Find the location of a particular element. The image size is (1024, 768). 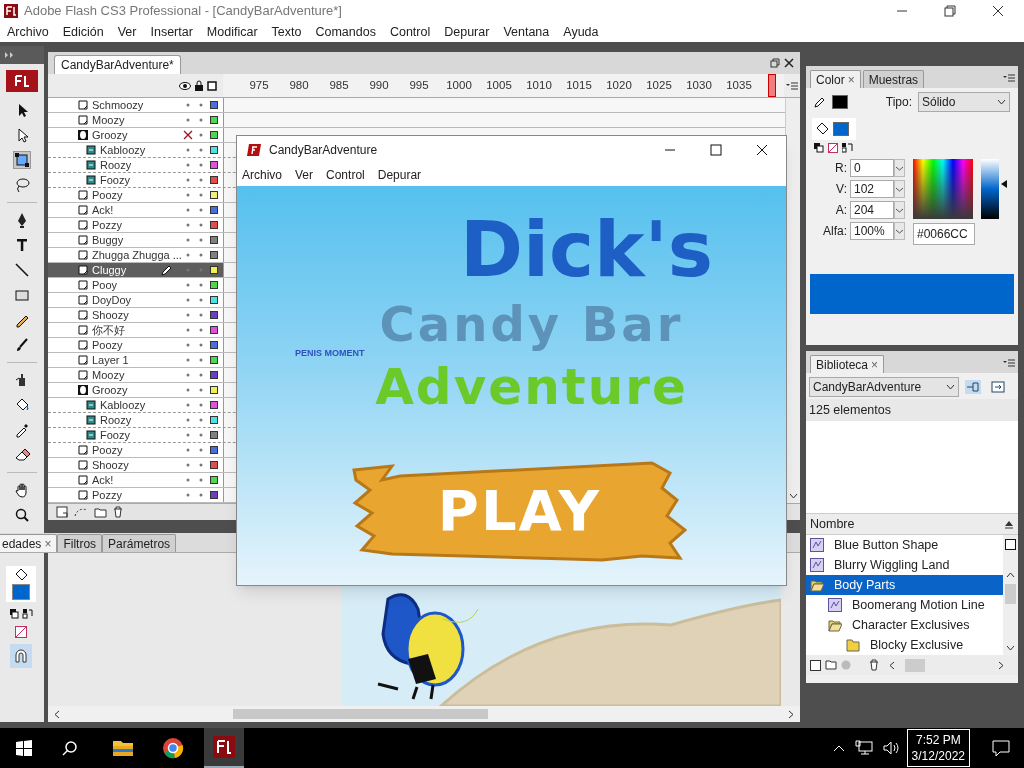

new-library-icon is located at coordinates (998, 387).